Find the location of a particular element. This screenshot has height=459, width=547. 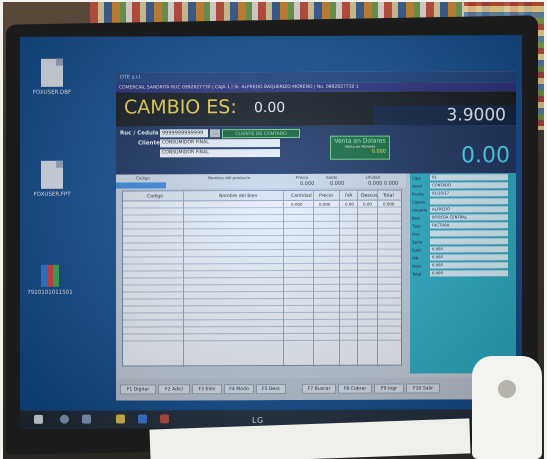

total-display: 0.00 is located at coordinates (485, 156).